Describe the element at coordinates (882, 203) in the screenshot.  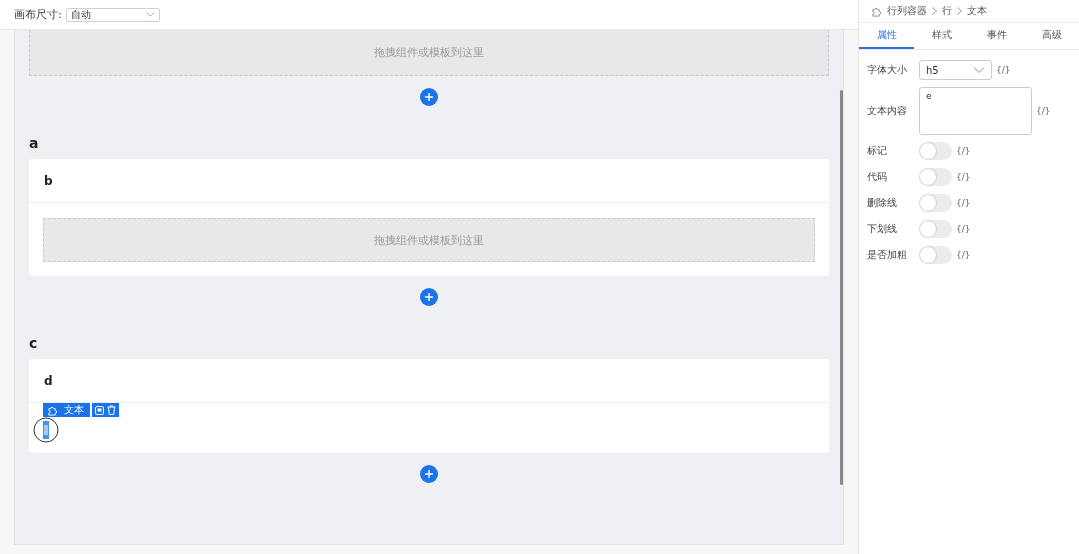
I see `field-label: 删除线` at that location.